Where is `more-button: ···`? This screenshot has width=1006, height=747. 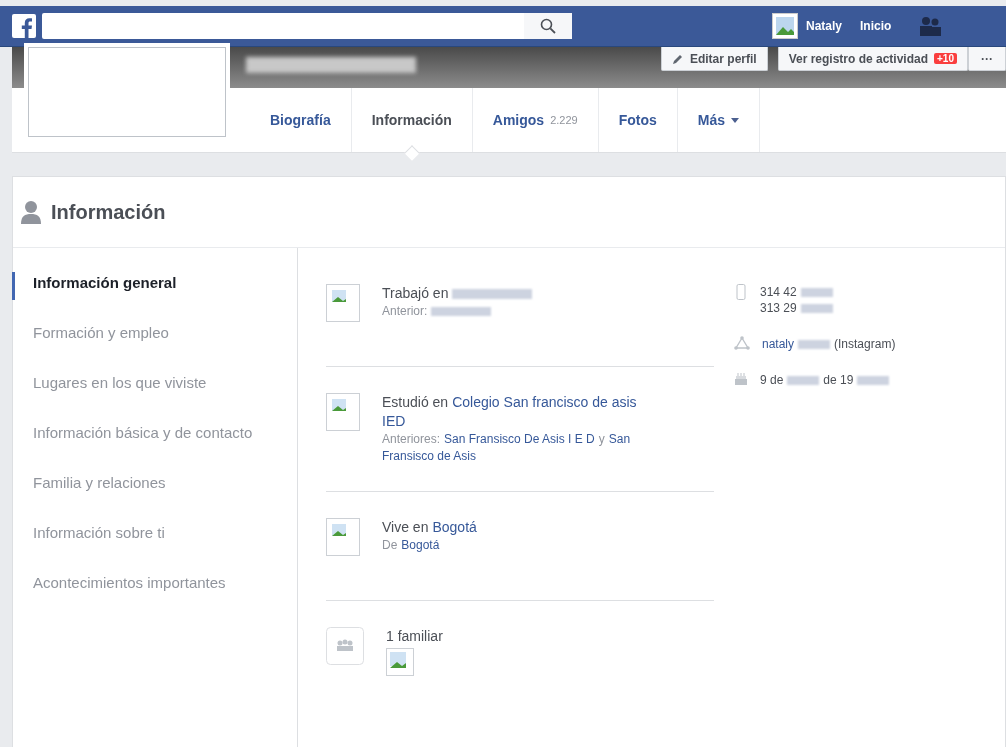 more-button: ··· is located at coordinates (987, 59).